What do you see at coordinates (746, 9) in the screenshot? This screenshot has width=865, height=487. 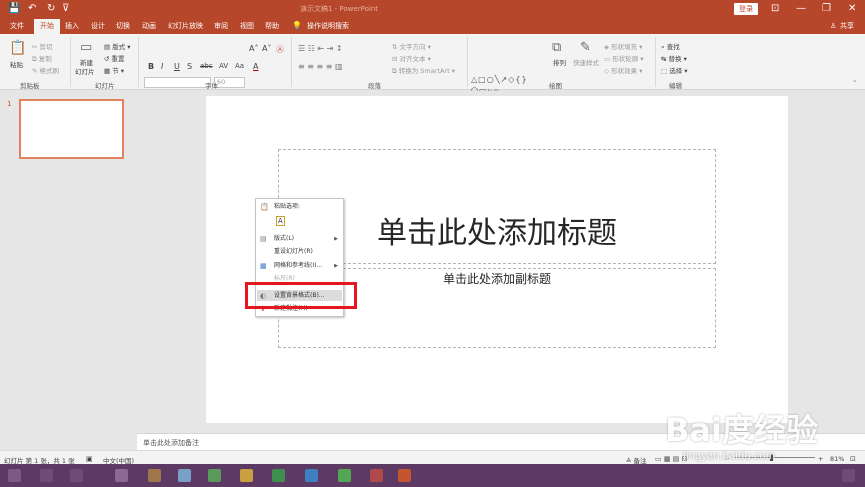 I see `login-button: 登录` at bounding box center [746, 9].